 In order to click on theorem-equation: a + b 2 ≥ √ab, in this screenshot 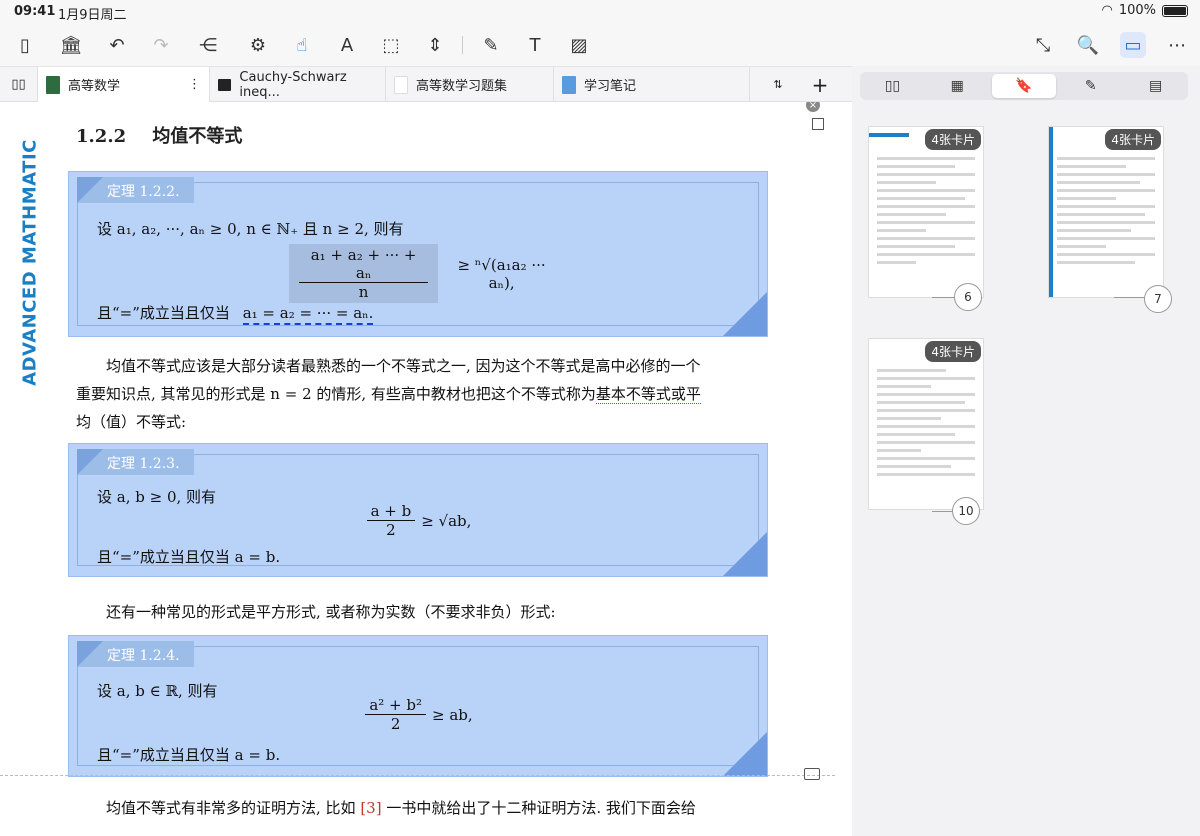, I will do `click(419, 520)`.